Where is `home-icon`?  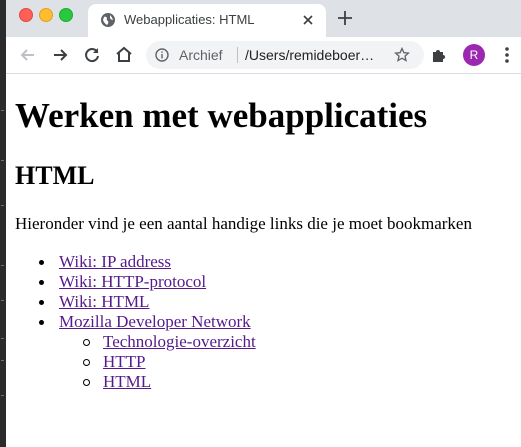 home-icon is located at coordinates (124, 55).